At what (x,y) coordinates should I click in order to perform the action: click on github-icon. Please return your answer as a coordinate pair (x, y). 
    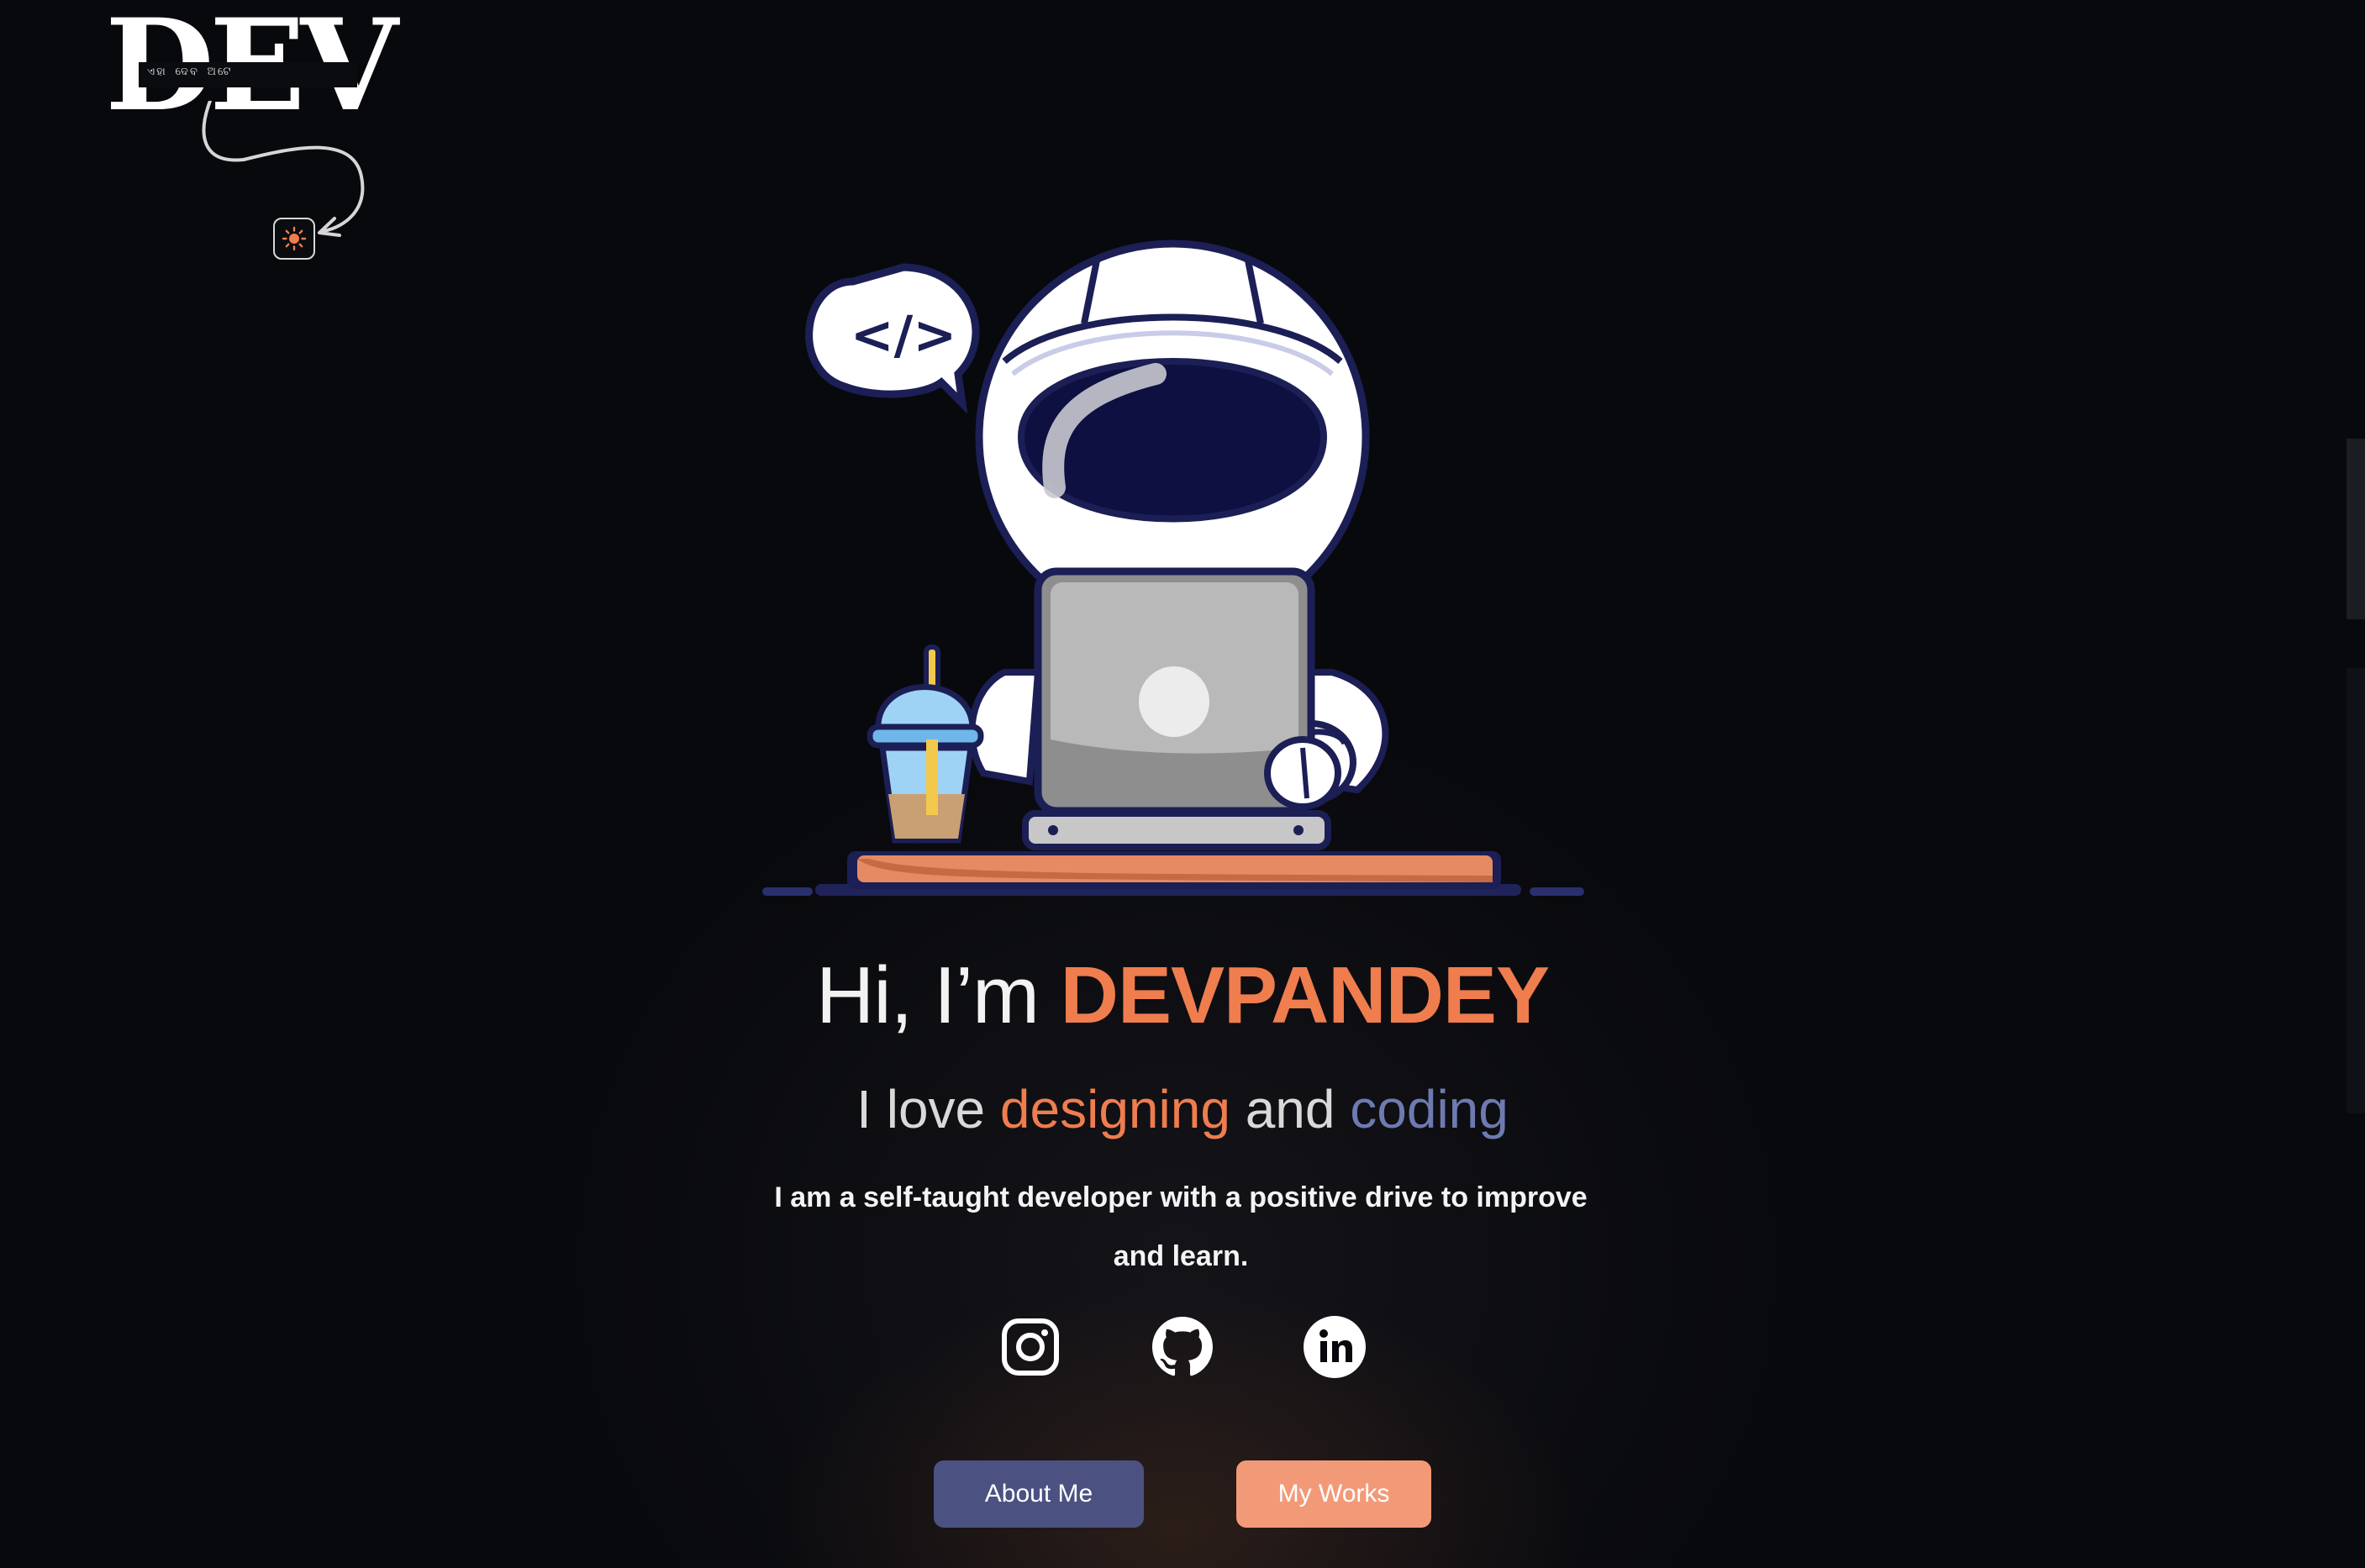
    Looking at the image, I should click on (1183, 1347).